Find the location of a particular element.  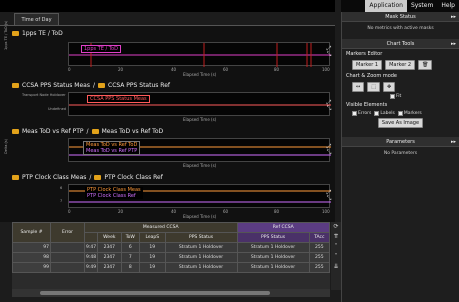

table-horizontal-scrollbar is located at coordinates (171, 293).